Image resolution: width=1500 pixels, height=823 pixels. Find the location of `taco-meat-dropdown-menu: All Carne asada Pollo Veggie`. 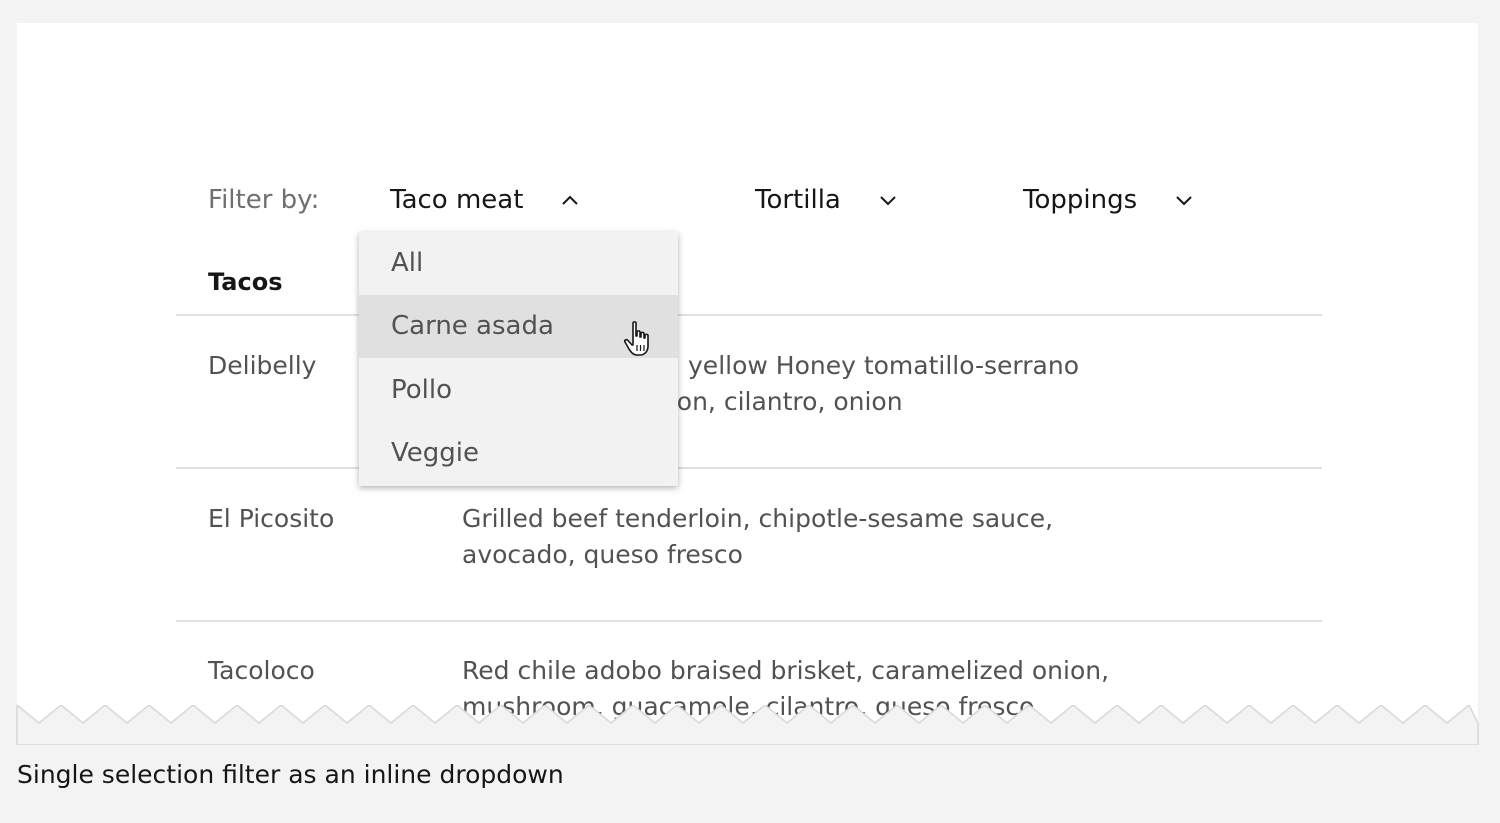

taco-meat-dropdown-menu: All Carne asada Pollo Veggie is located at coordinates (518, 359).